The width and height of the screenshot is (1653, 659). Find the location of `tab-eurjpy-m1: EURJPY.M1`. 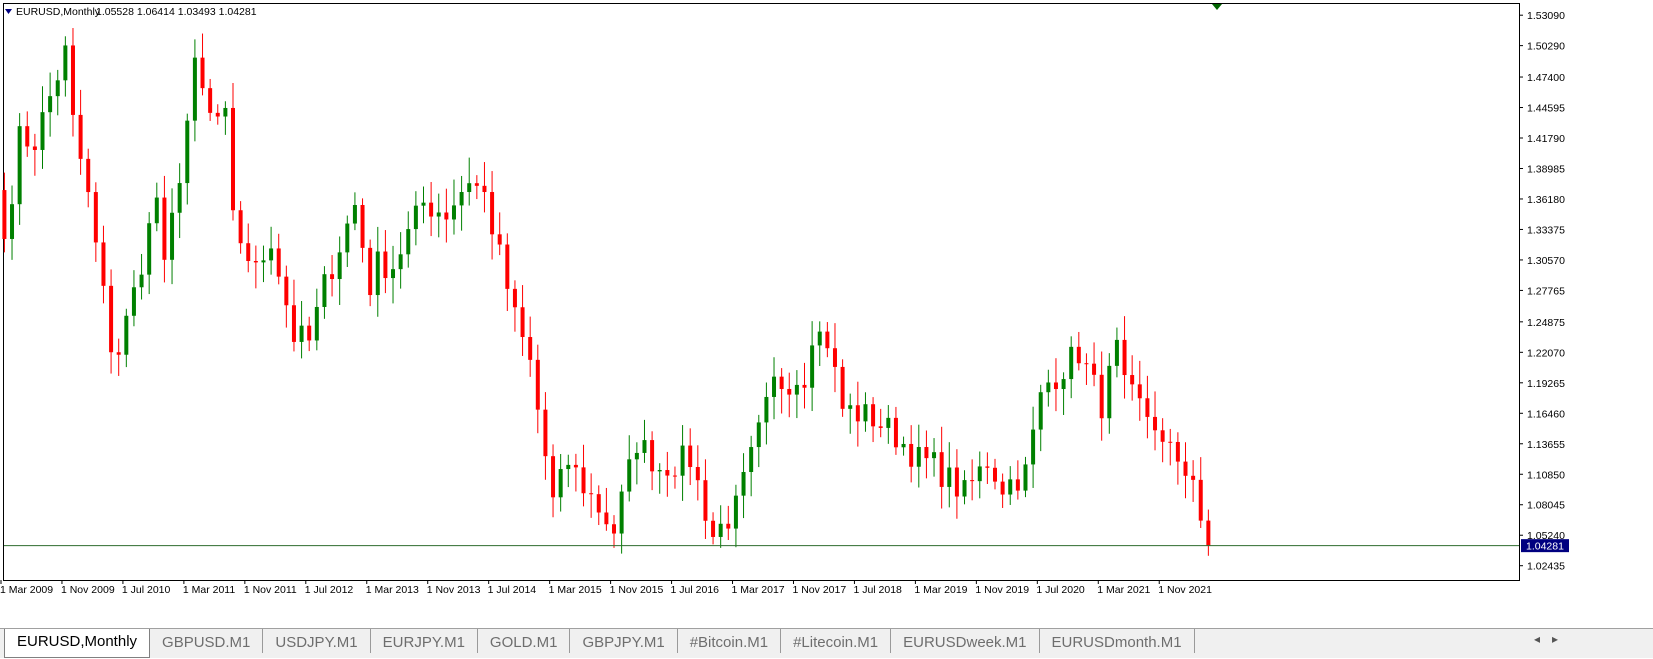

tab-eurjpy-m1: EURJPY.M1 is located at coordinates (424, 641).